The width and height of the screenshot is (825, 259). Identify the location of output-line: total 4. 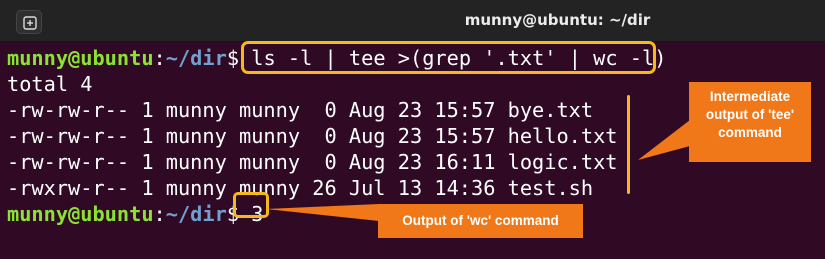
(50, 84).